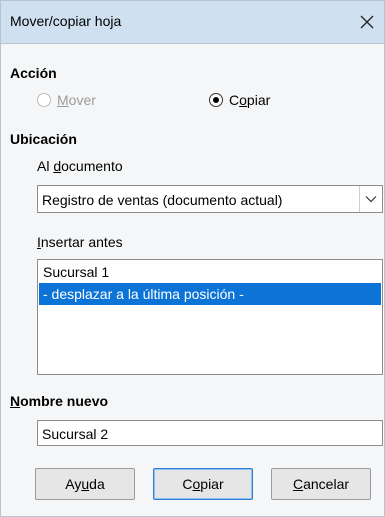  Describe the element at coordinates (66, 21) in the screenshot. I see `dialog-title: Mover/copiar hoja` at that location.